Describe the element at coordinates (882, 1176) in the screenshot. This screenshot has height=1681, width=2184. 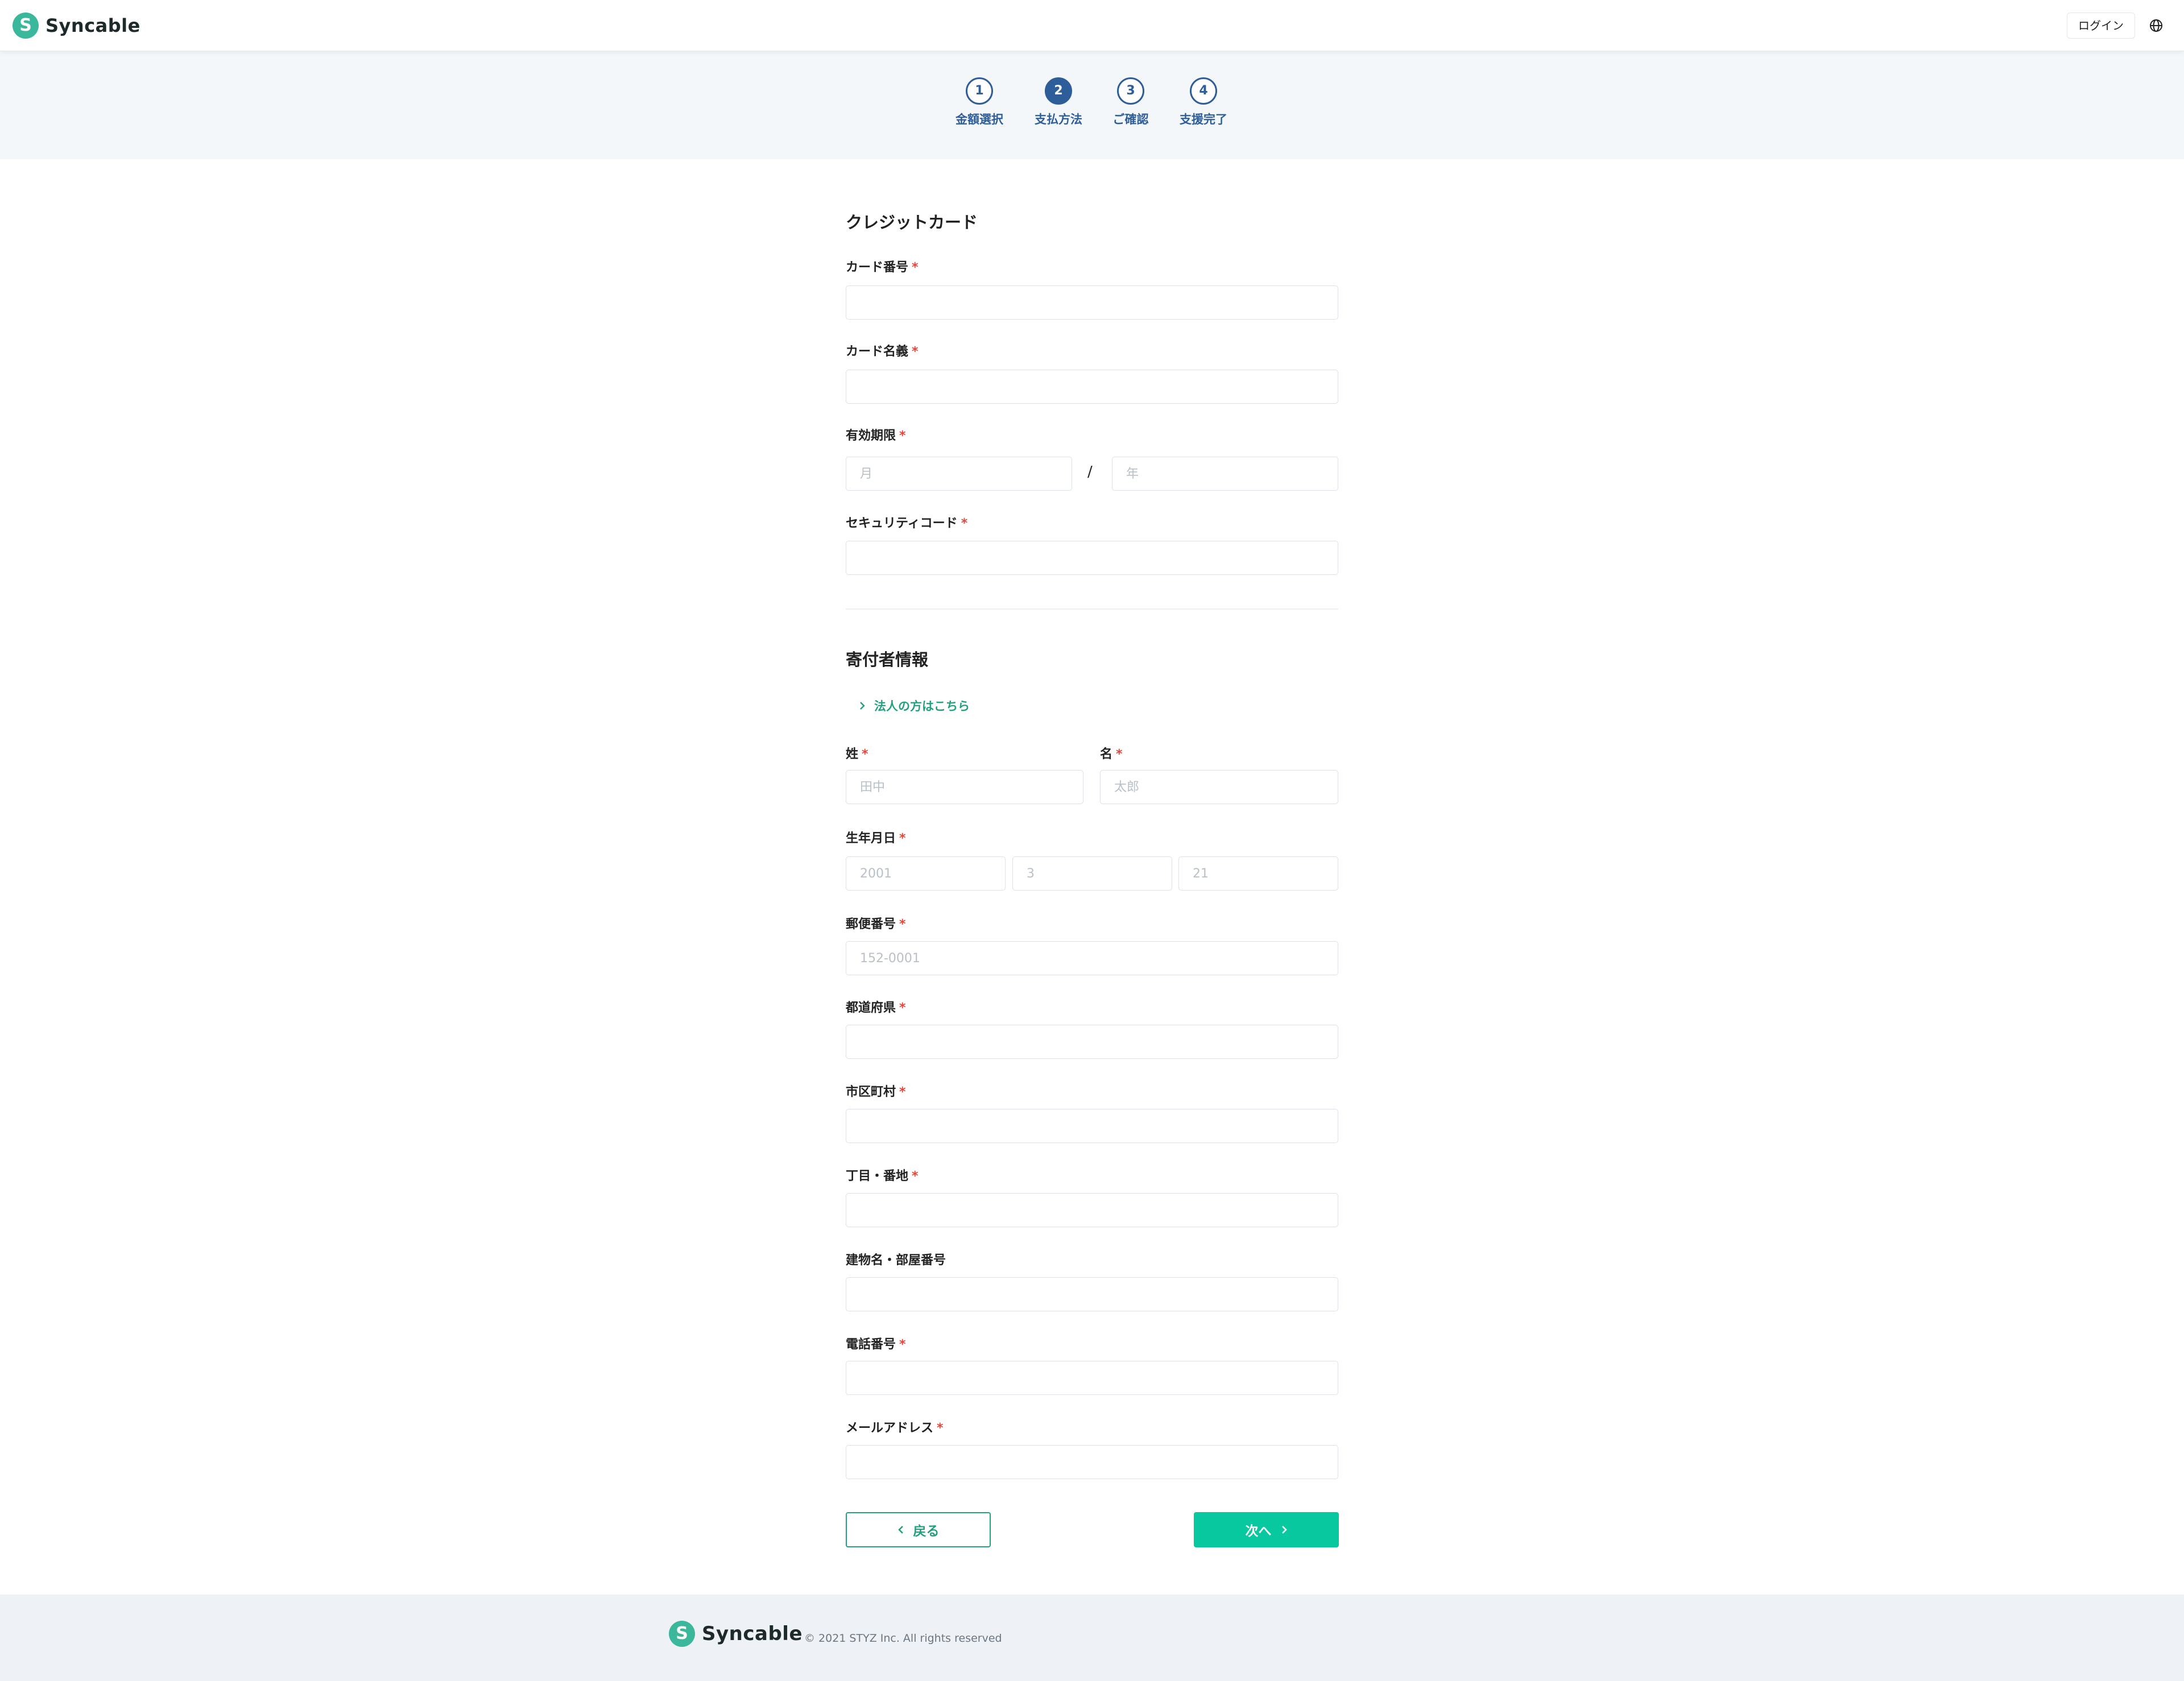
I see `street-label: 丁目・番地 *` at that location.